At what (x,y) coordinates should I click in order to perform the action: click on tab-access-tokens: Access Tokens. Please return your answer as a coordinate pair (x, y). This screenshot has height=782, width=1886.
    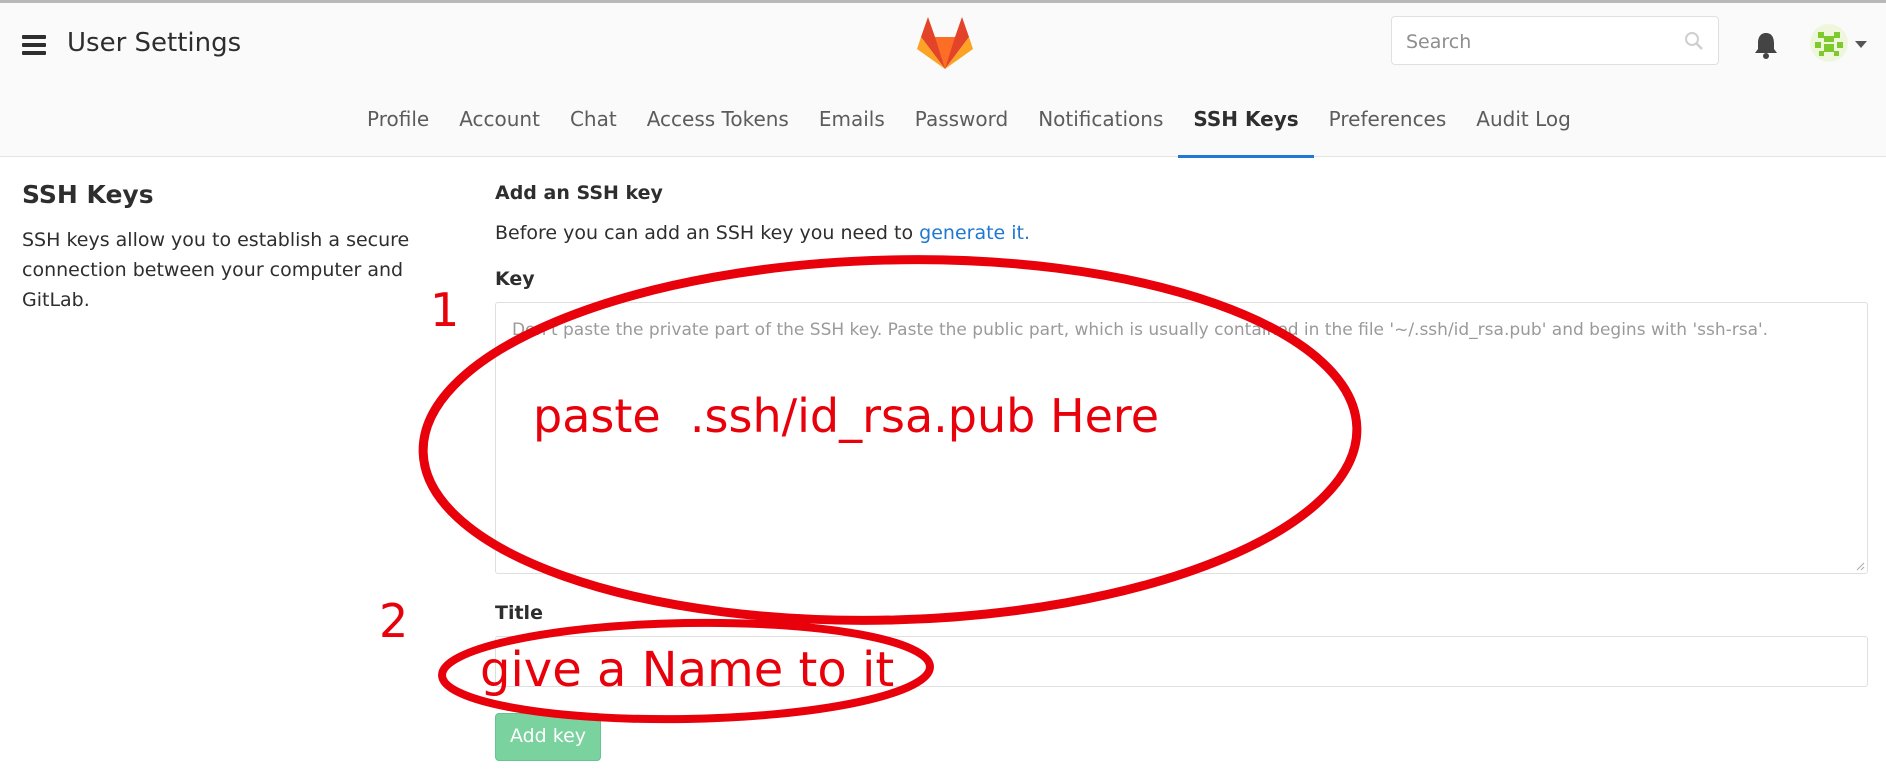
    Looking at the image, I should click on (718, 130).